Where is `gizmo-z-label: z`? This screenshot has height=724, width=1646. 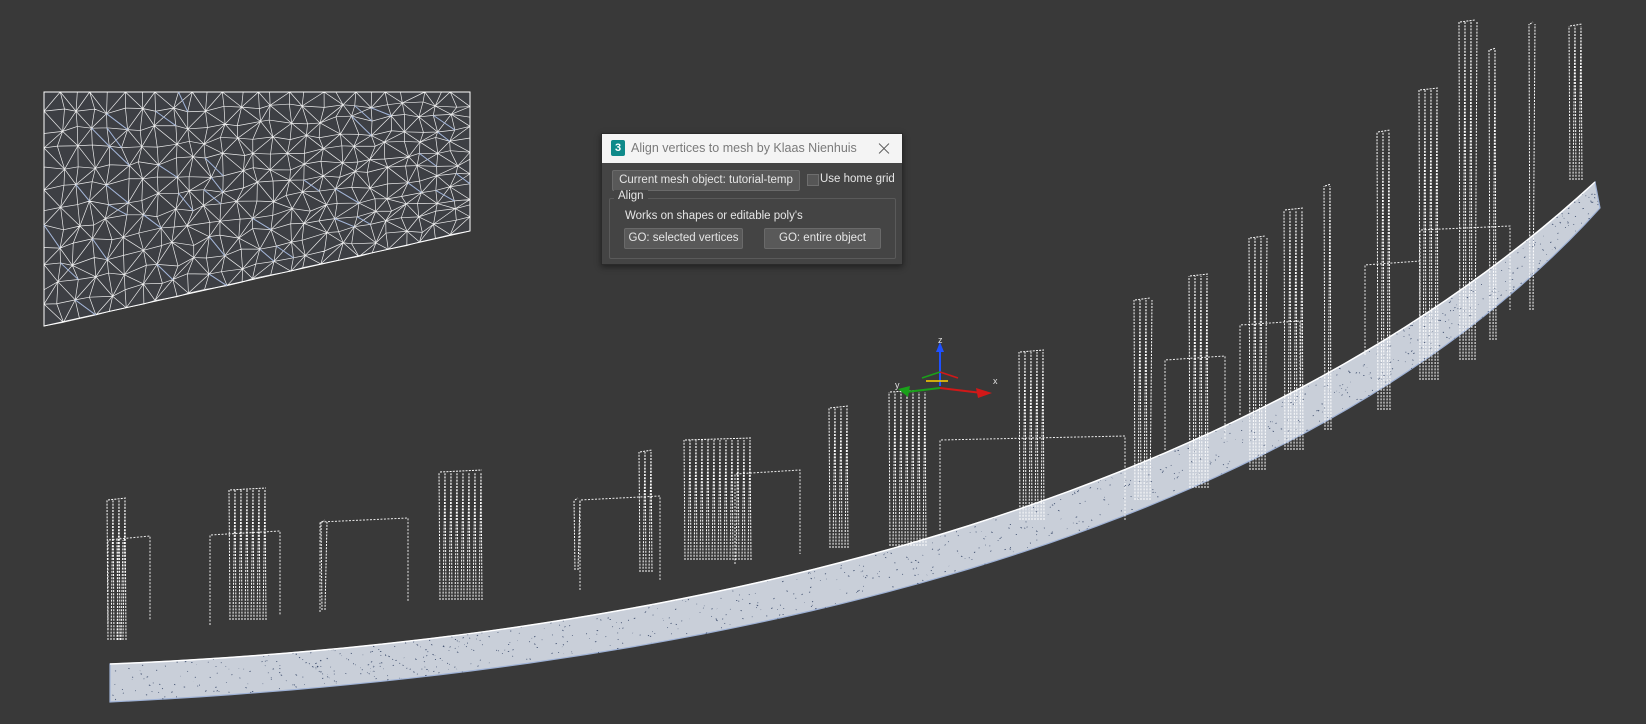
gizmo-z-label: z is located at coordinates (940, 340).